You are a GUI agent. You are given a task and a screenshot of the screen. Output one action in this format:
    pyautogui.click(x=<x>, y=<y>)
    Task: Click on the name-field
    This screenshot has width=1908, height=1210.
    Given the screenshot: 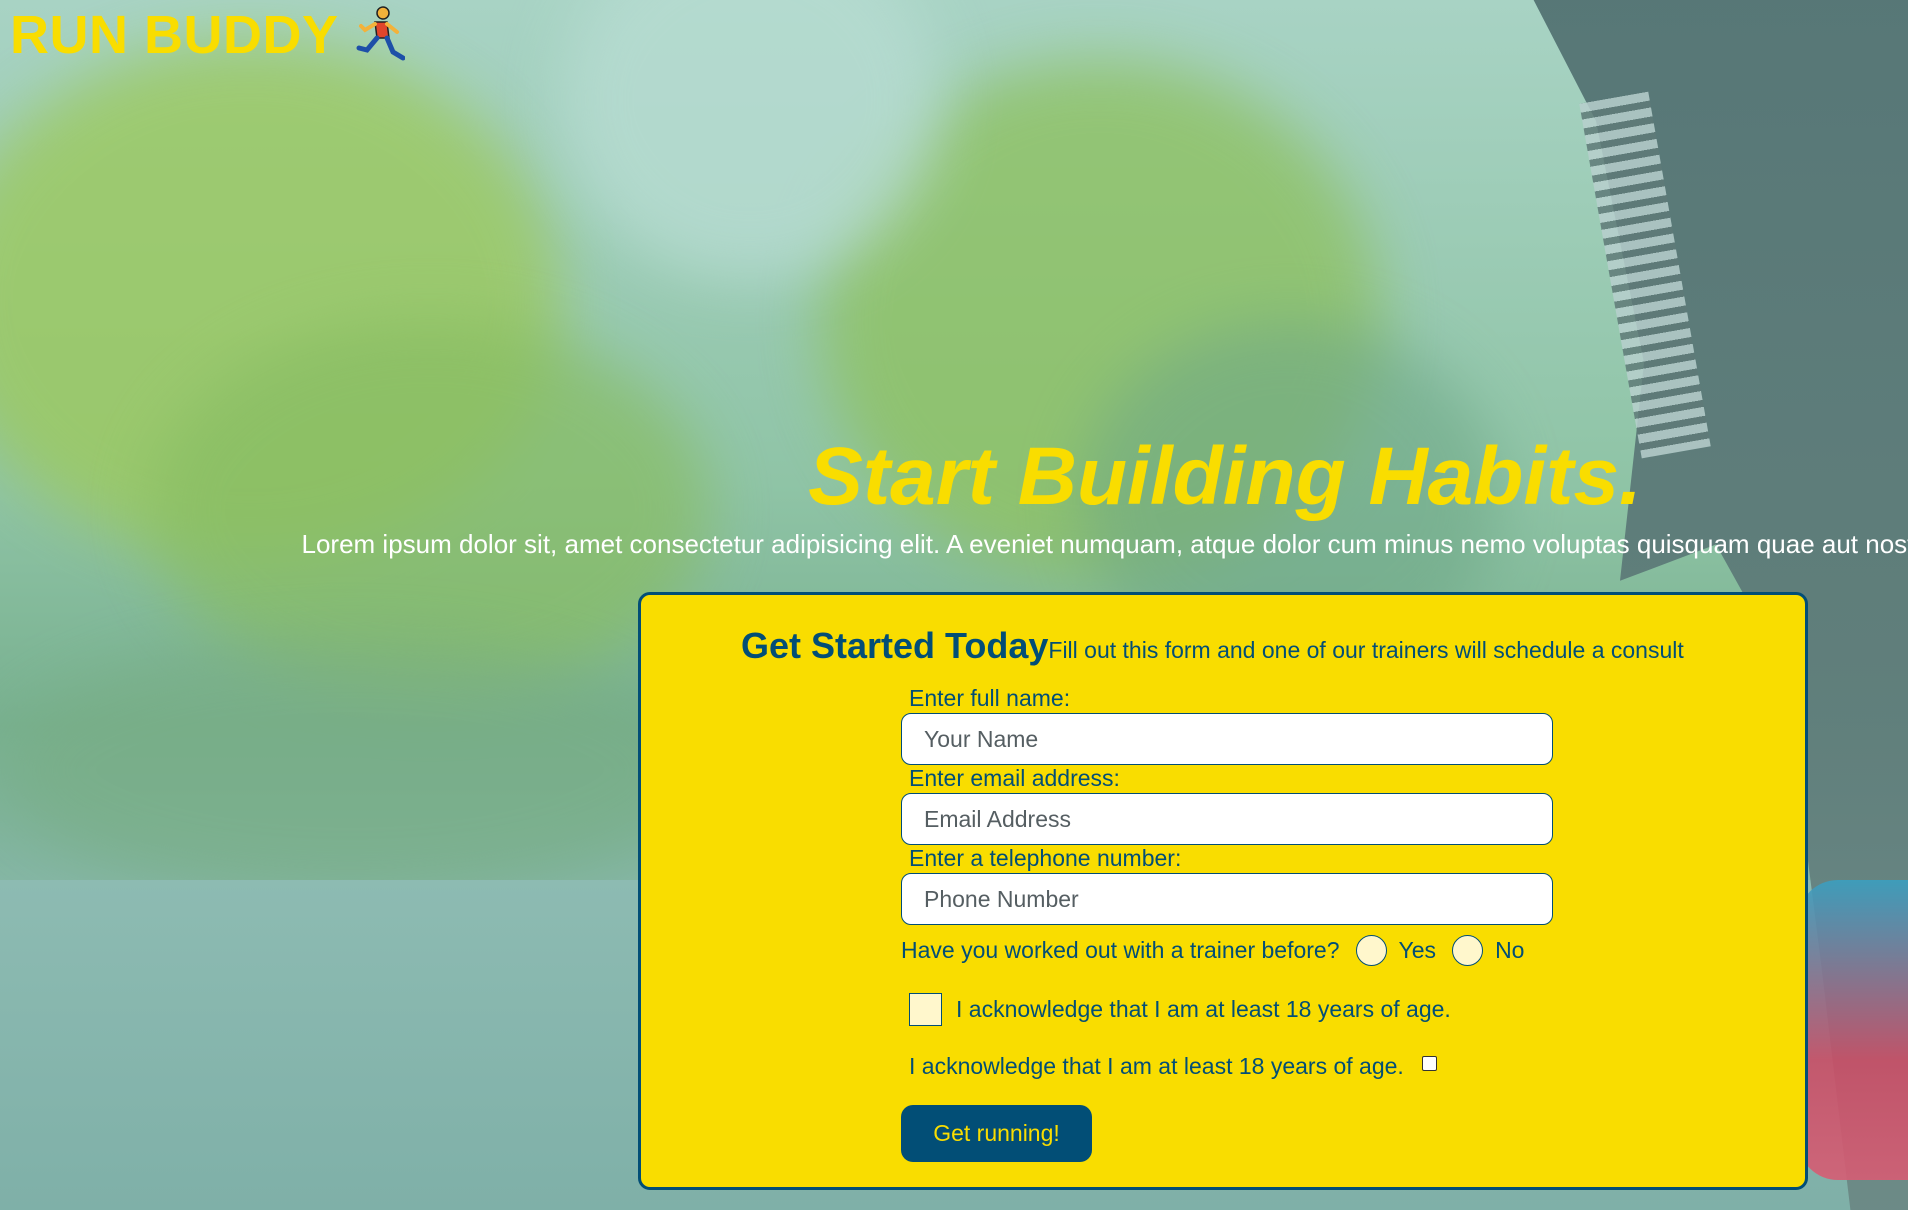 What is the action you would take?
    pyautogui.click(x=1227, y=739)
    